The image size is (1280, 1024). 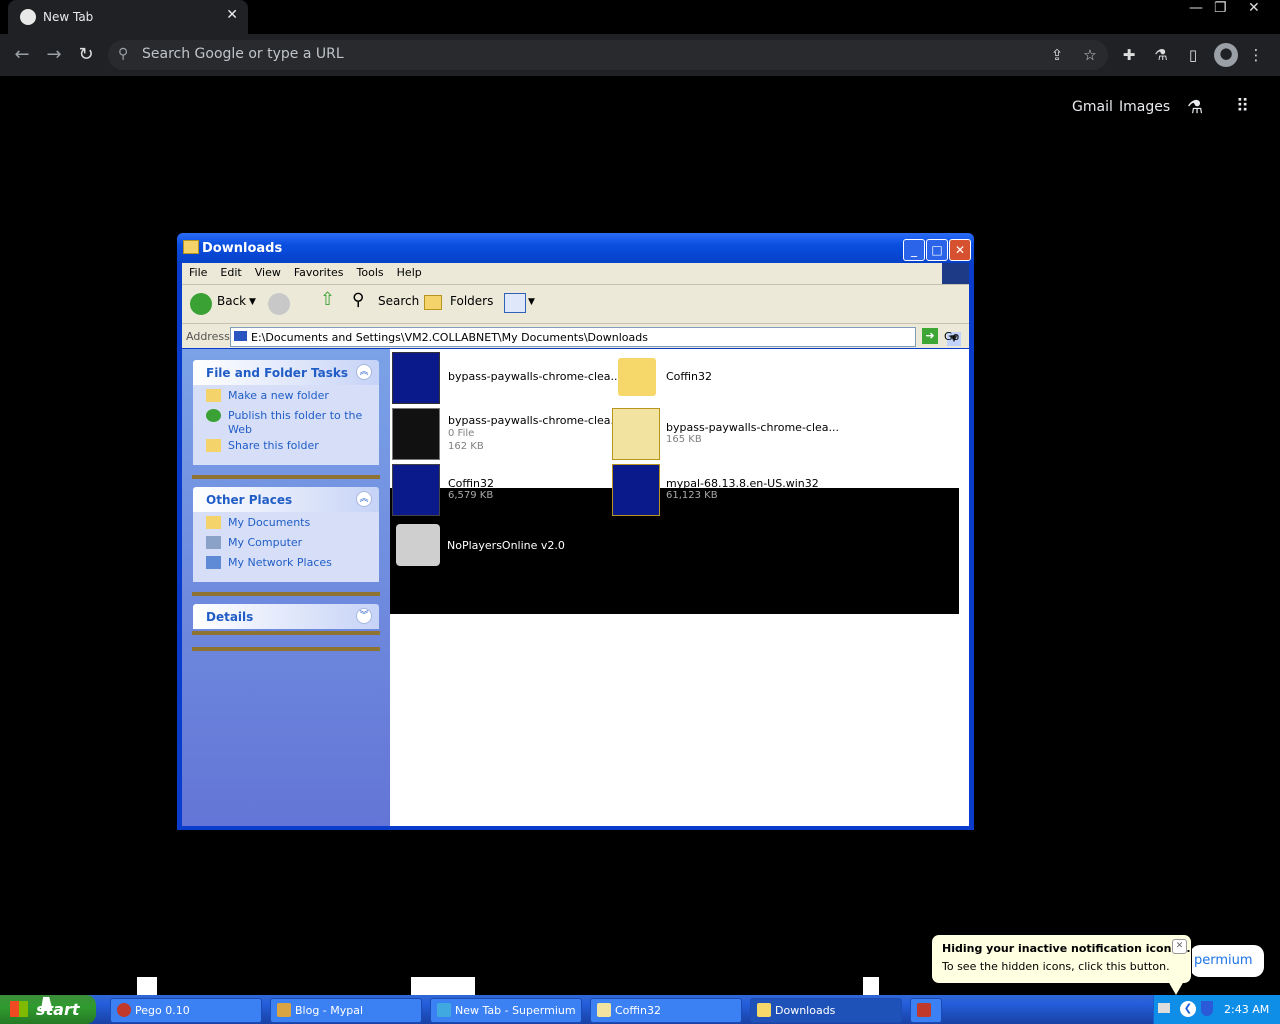 I want to click on forward-icon, so click(x=279, y=304).